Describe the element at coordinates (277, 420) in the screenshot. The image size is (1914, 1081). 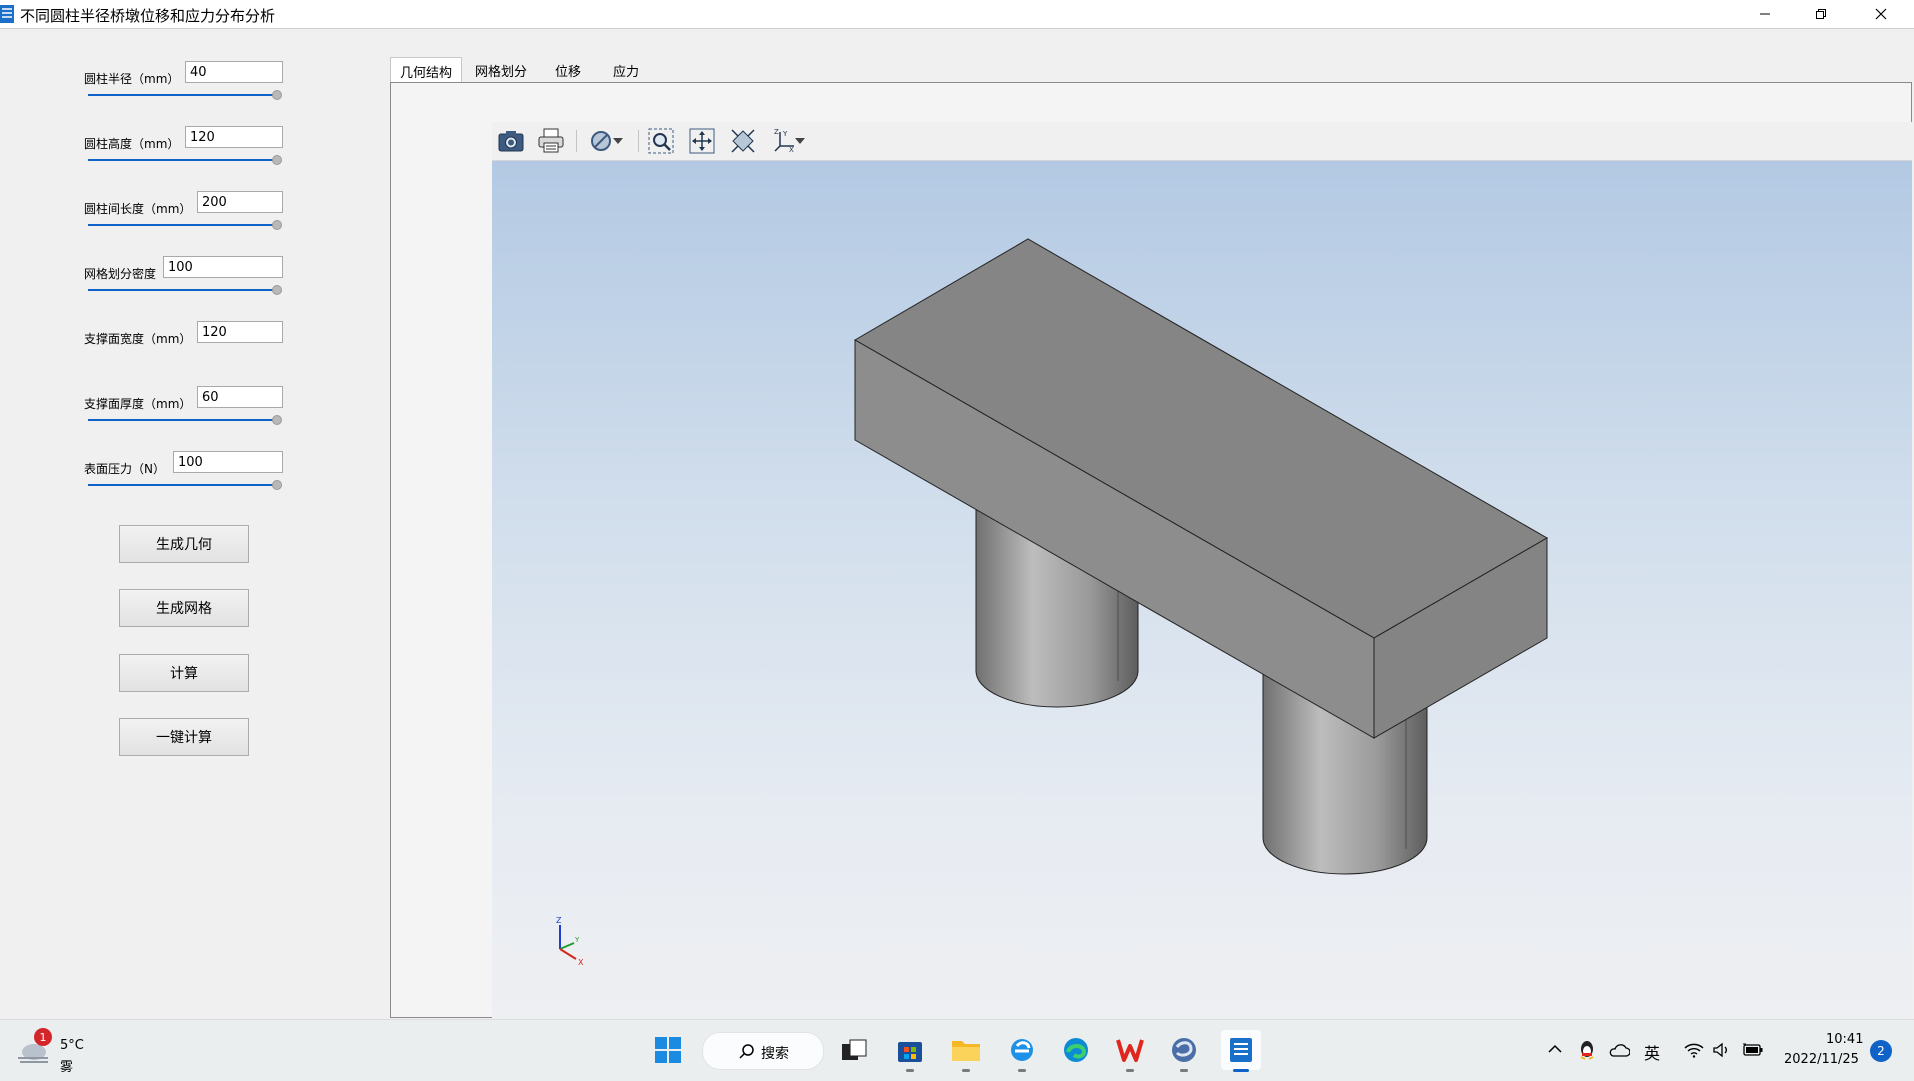
I see `support-thickness-slider-thumb` at that location.